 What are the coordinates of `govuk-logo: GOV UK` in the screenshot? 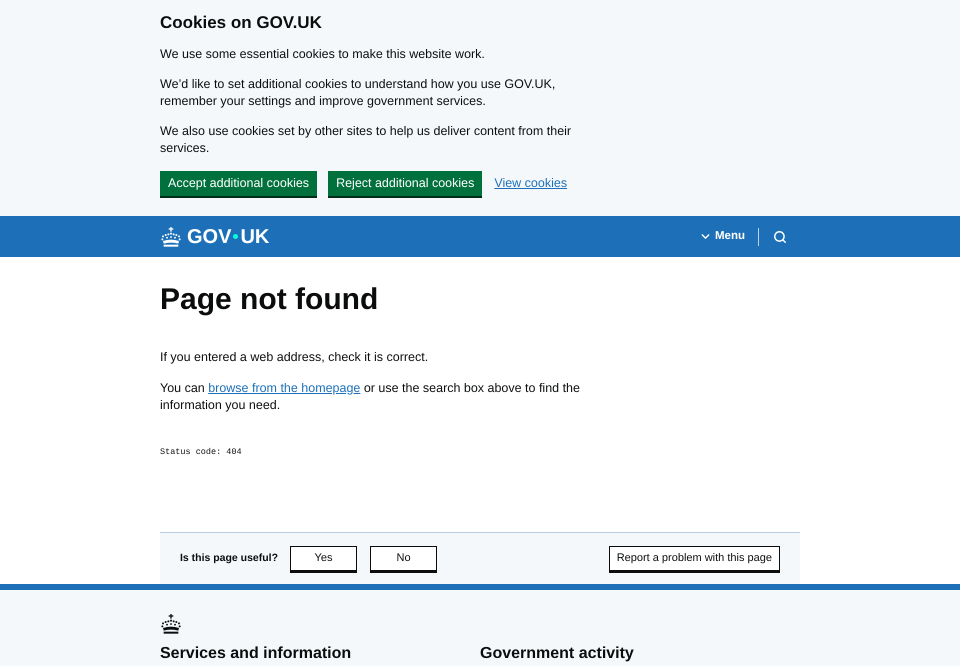 It's located at (215, 236).